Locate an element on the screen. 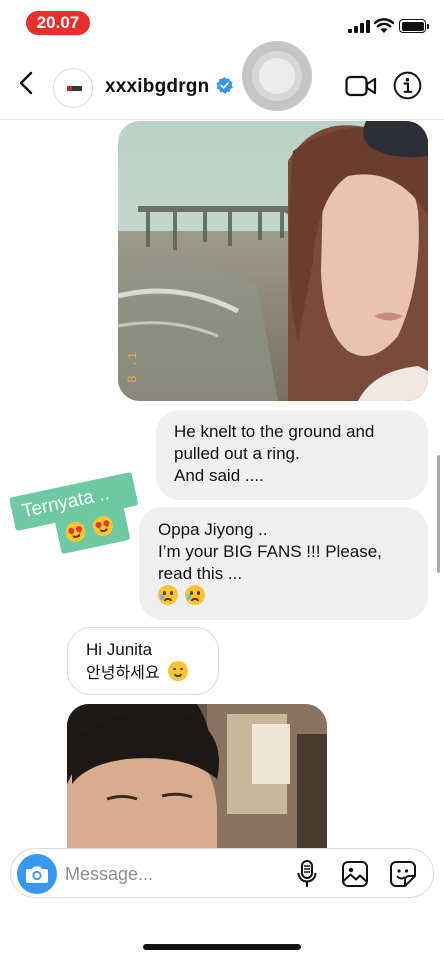 The image size is (444, 960). camera-icon is located at coordinates (37, 874).